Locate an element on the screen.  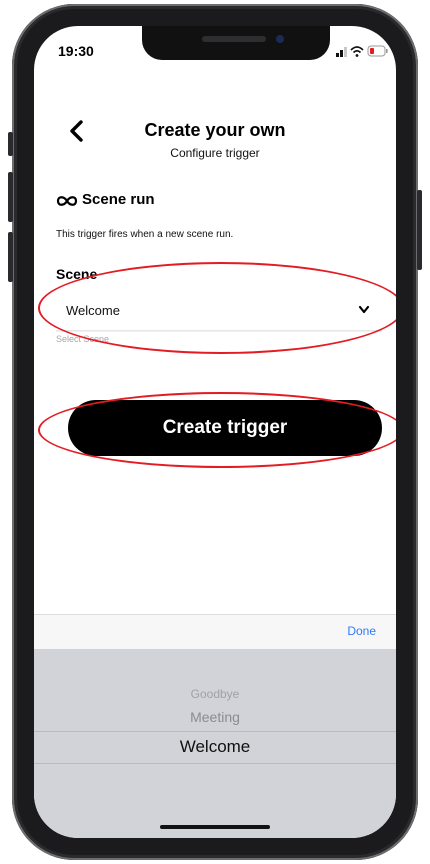
speaker-grille is located at coordinates (234, 39).